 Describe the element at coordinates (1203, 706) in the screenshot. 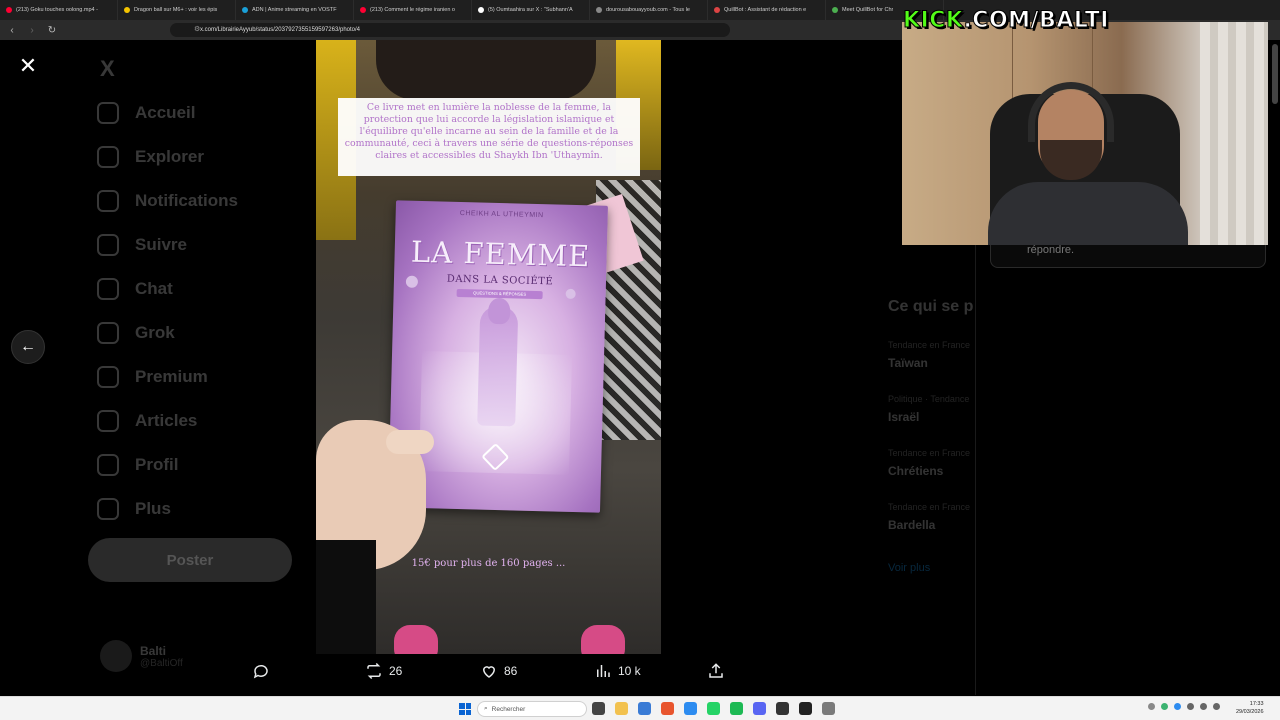

I see `volume-icon` at that location.